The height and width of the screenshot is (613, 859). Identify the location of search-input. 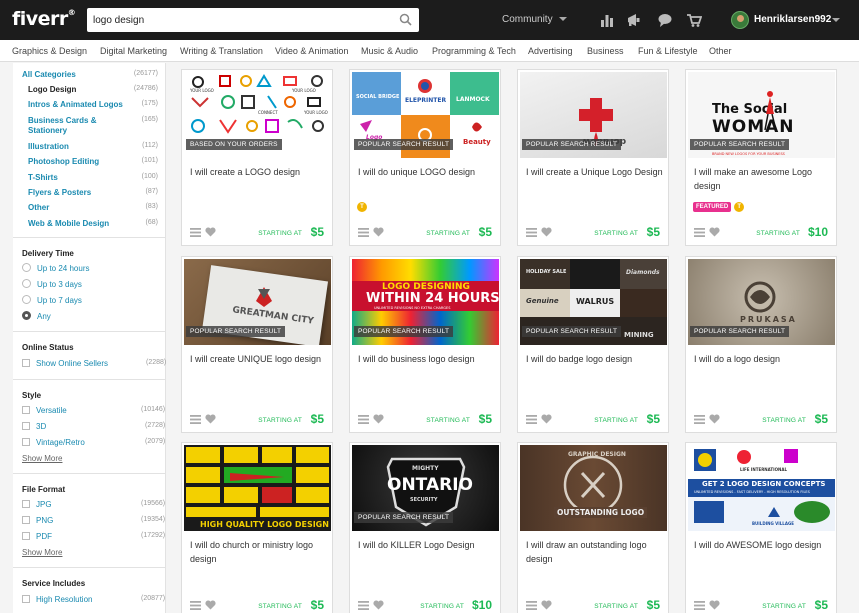
(237, 20).